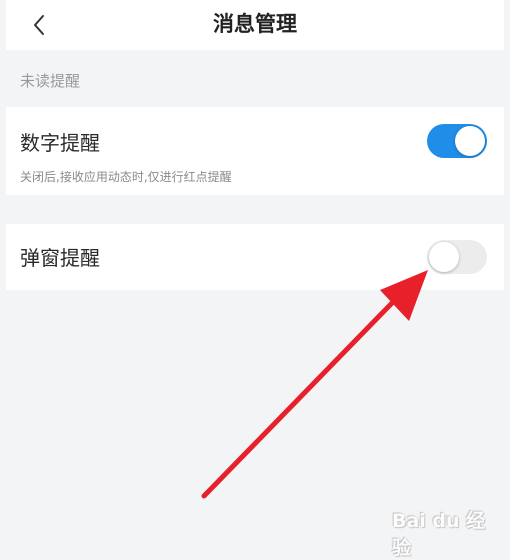 This screenshot has width=510, height=560. I want to click on section-label-unread: 未读提醒, so click(50, 81).